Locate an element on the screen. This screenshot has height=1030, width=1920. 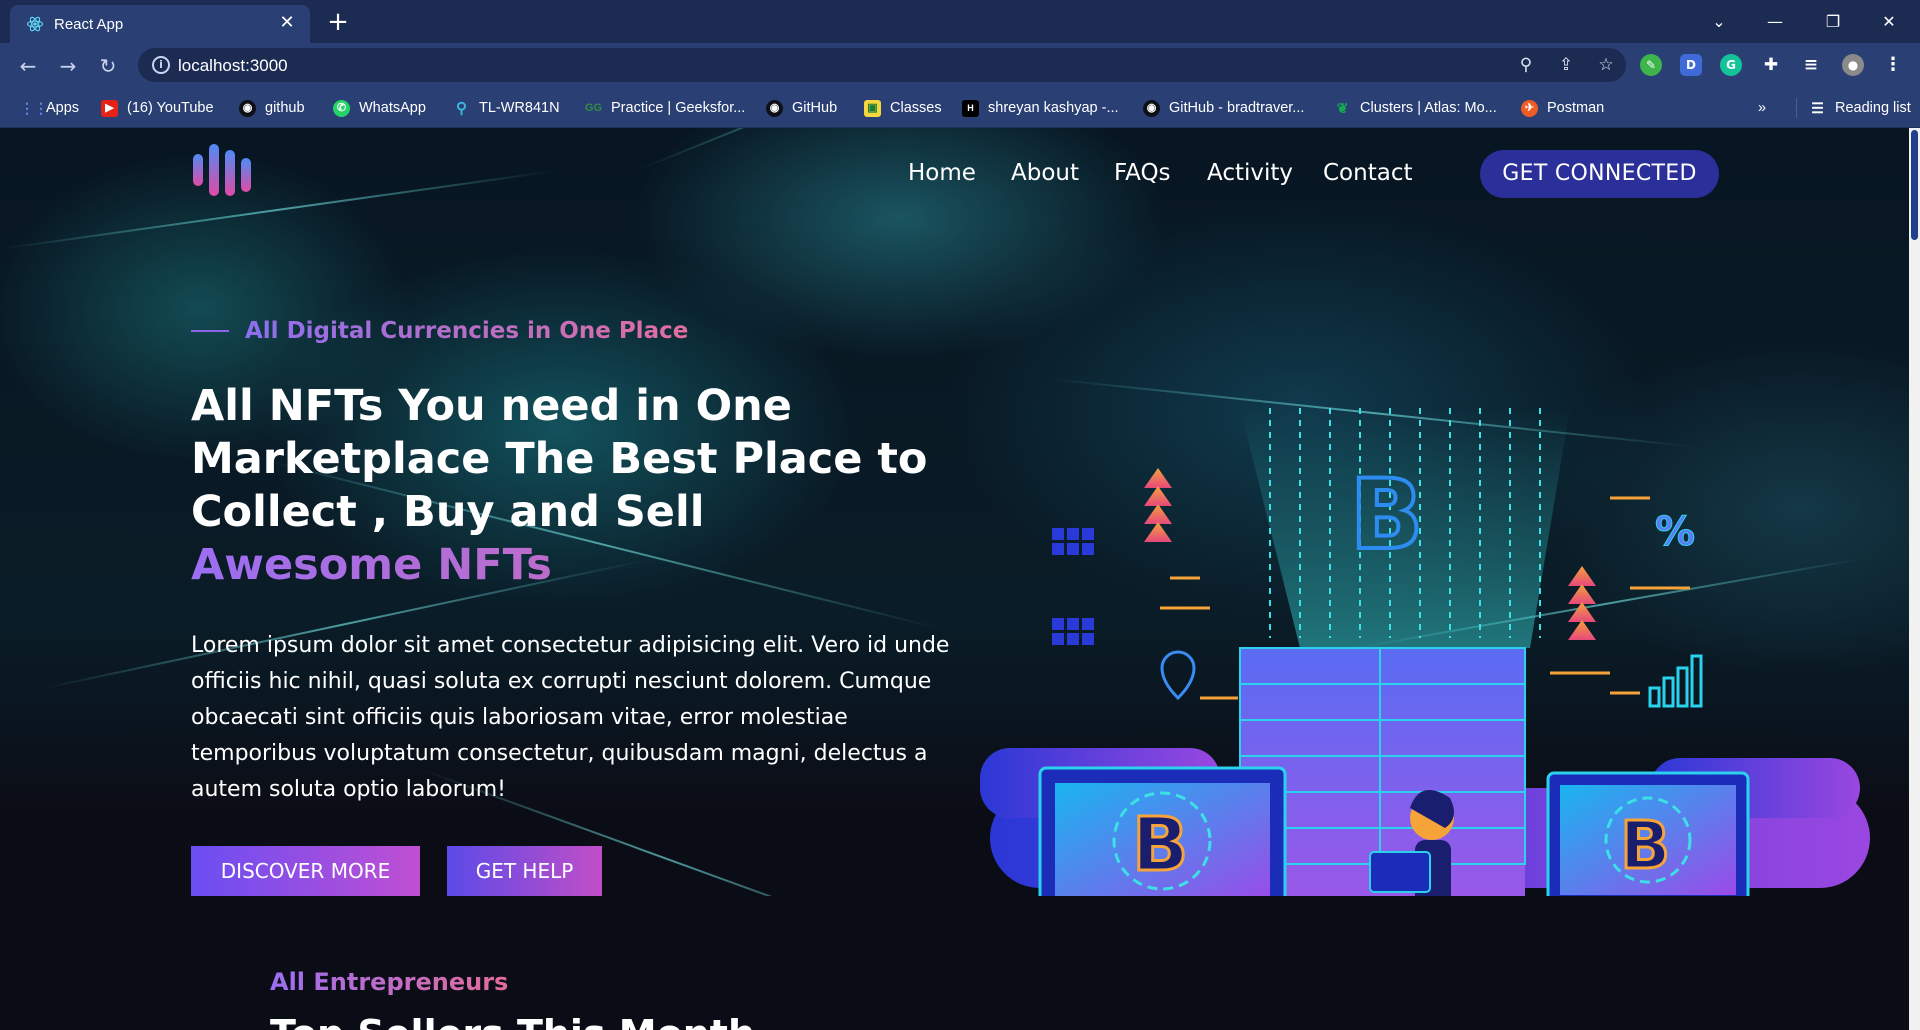
bookmark-postman: ✈ Postman is located at coordinates (1562, 108).